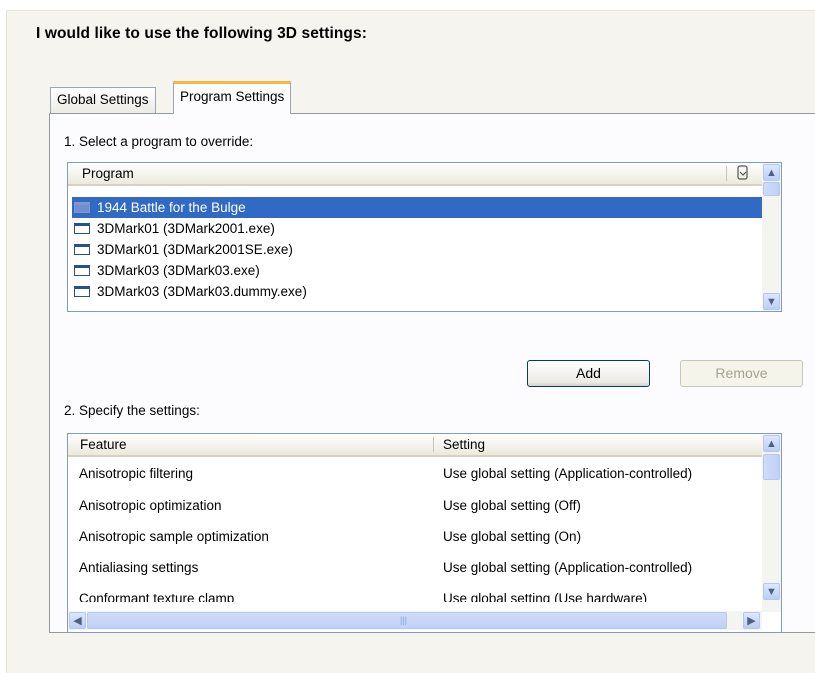  Describe the element at coordinates (512, 536) in the screenshot. I see `setting-cell: Use global setting (On)` at that location.